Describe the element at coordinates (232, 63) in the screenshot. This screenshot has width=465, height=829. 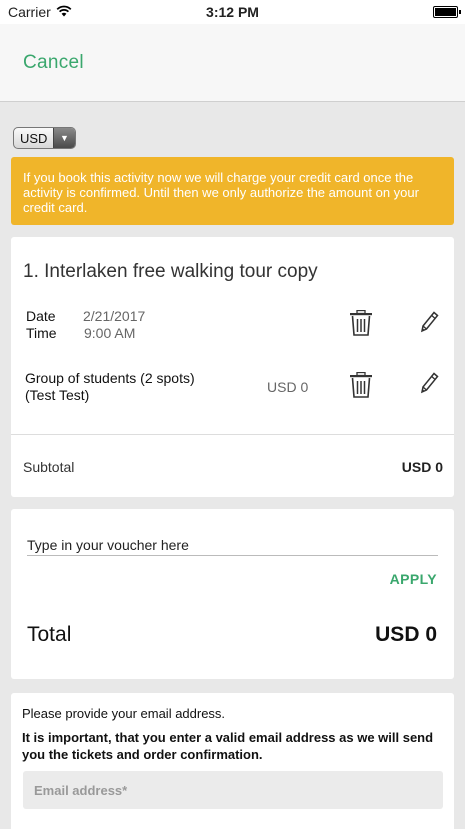
I see `navigation-bar: Cancel` at that location.